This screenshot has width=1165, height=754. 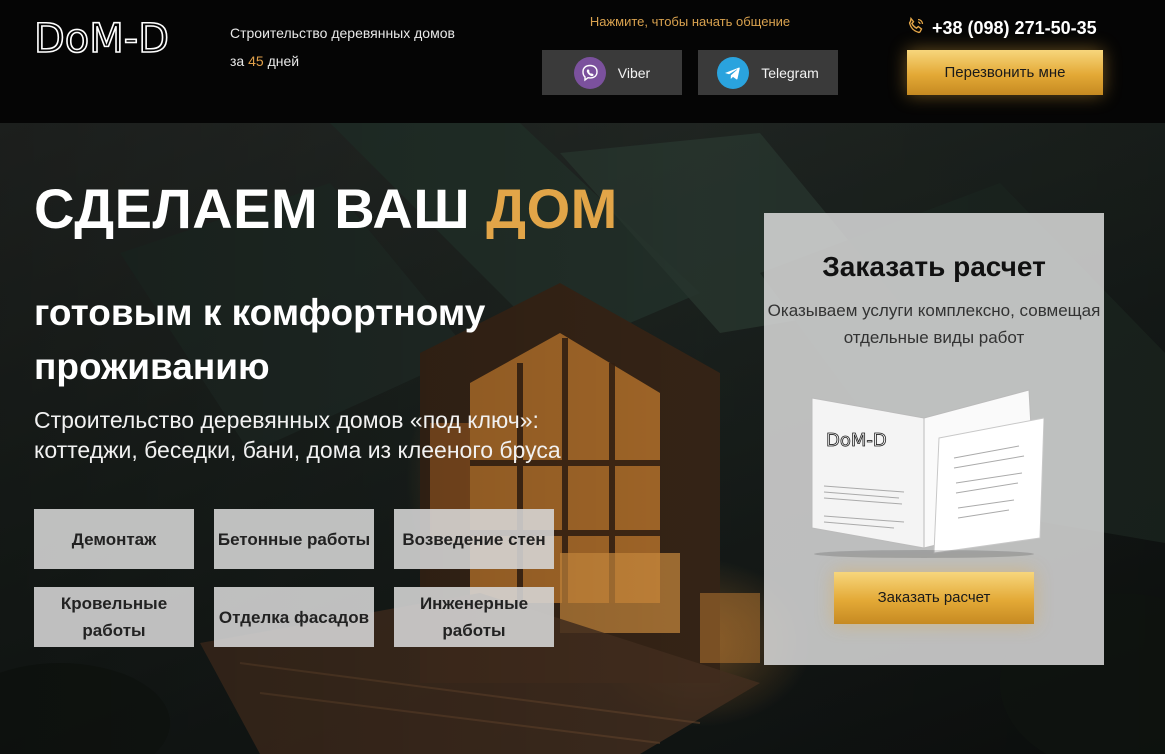 I want to click on hero-title-accent: ДОМ, so click(x=552, y=208).